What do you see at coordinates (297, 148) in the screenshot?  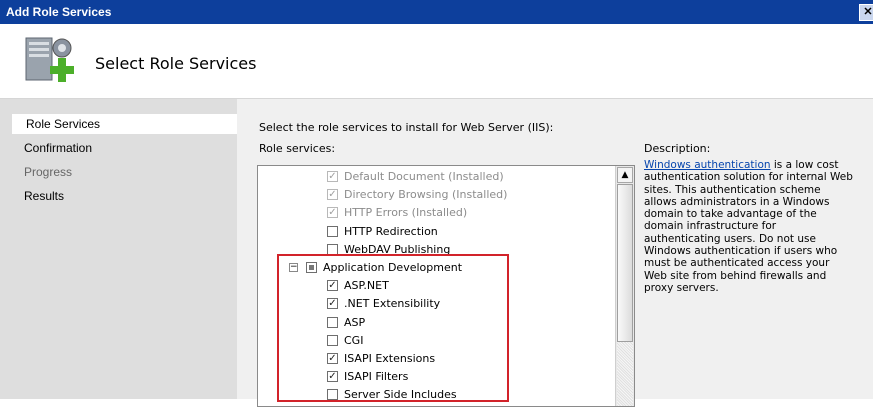 I see `role-services-label: Role services:` at bounding box center [297, 148].